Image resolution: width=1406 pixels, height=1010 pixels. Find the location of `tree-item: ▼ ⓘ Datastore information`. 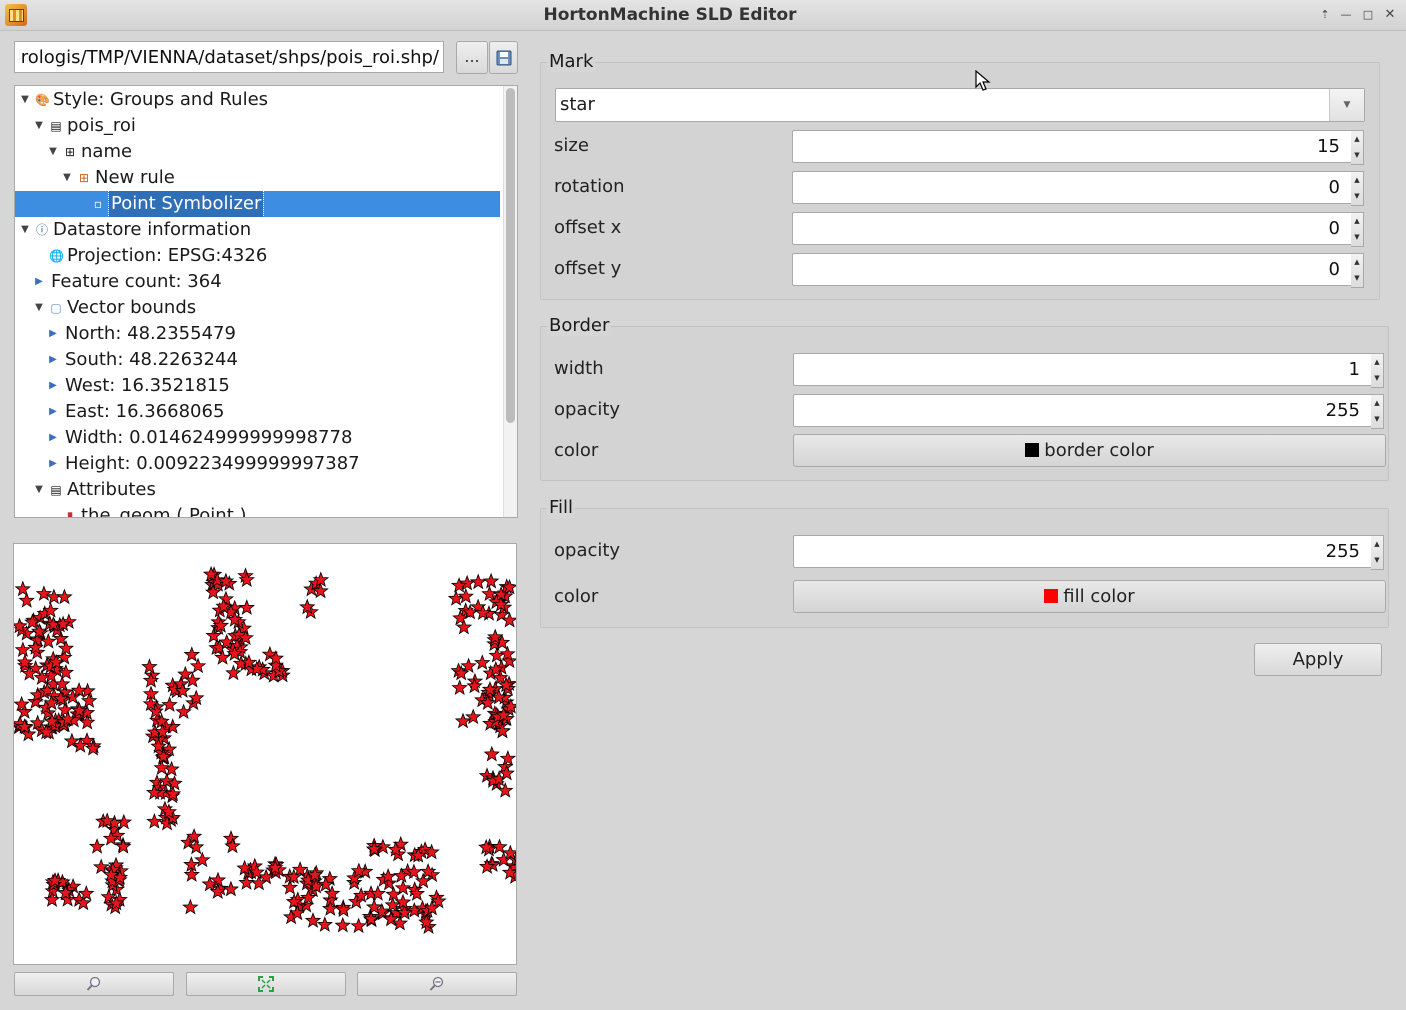

tree-item: ▼ ⓘ Datastore information is located at coordinates (257, 230).